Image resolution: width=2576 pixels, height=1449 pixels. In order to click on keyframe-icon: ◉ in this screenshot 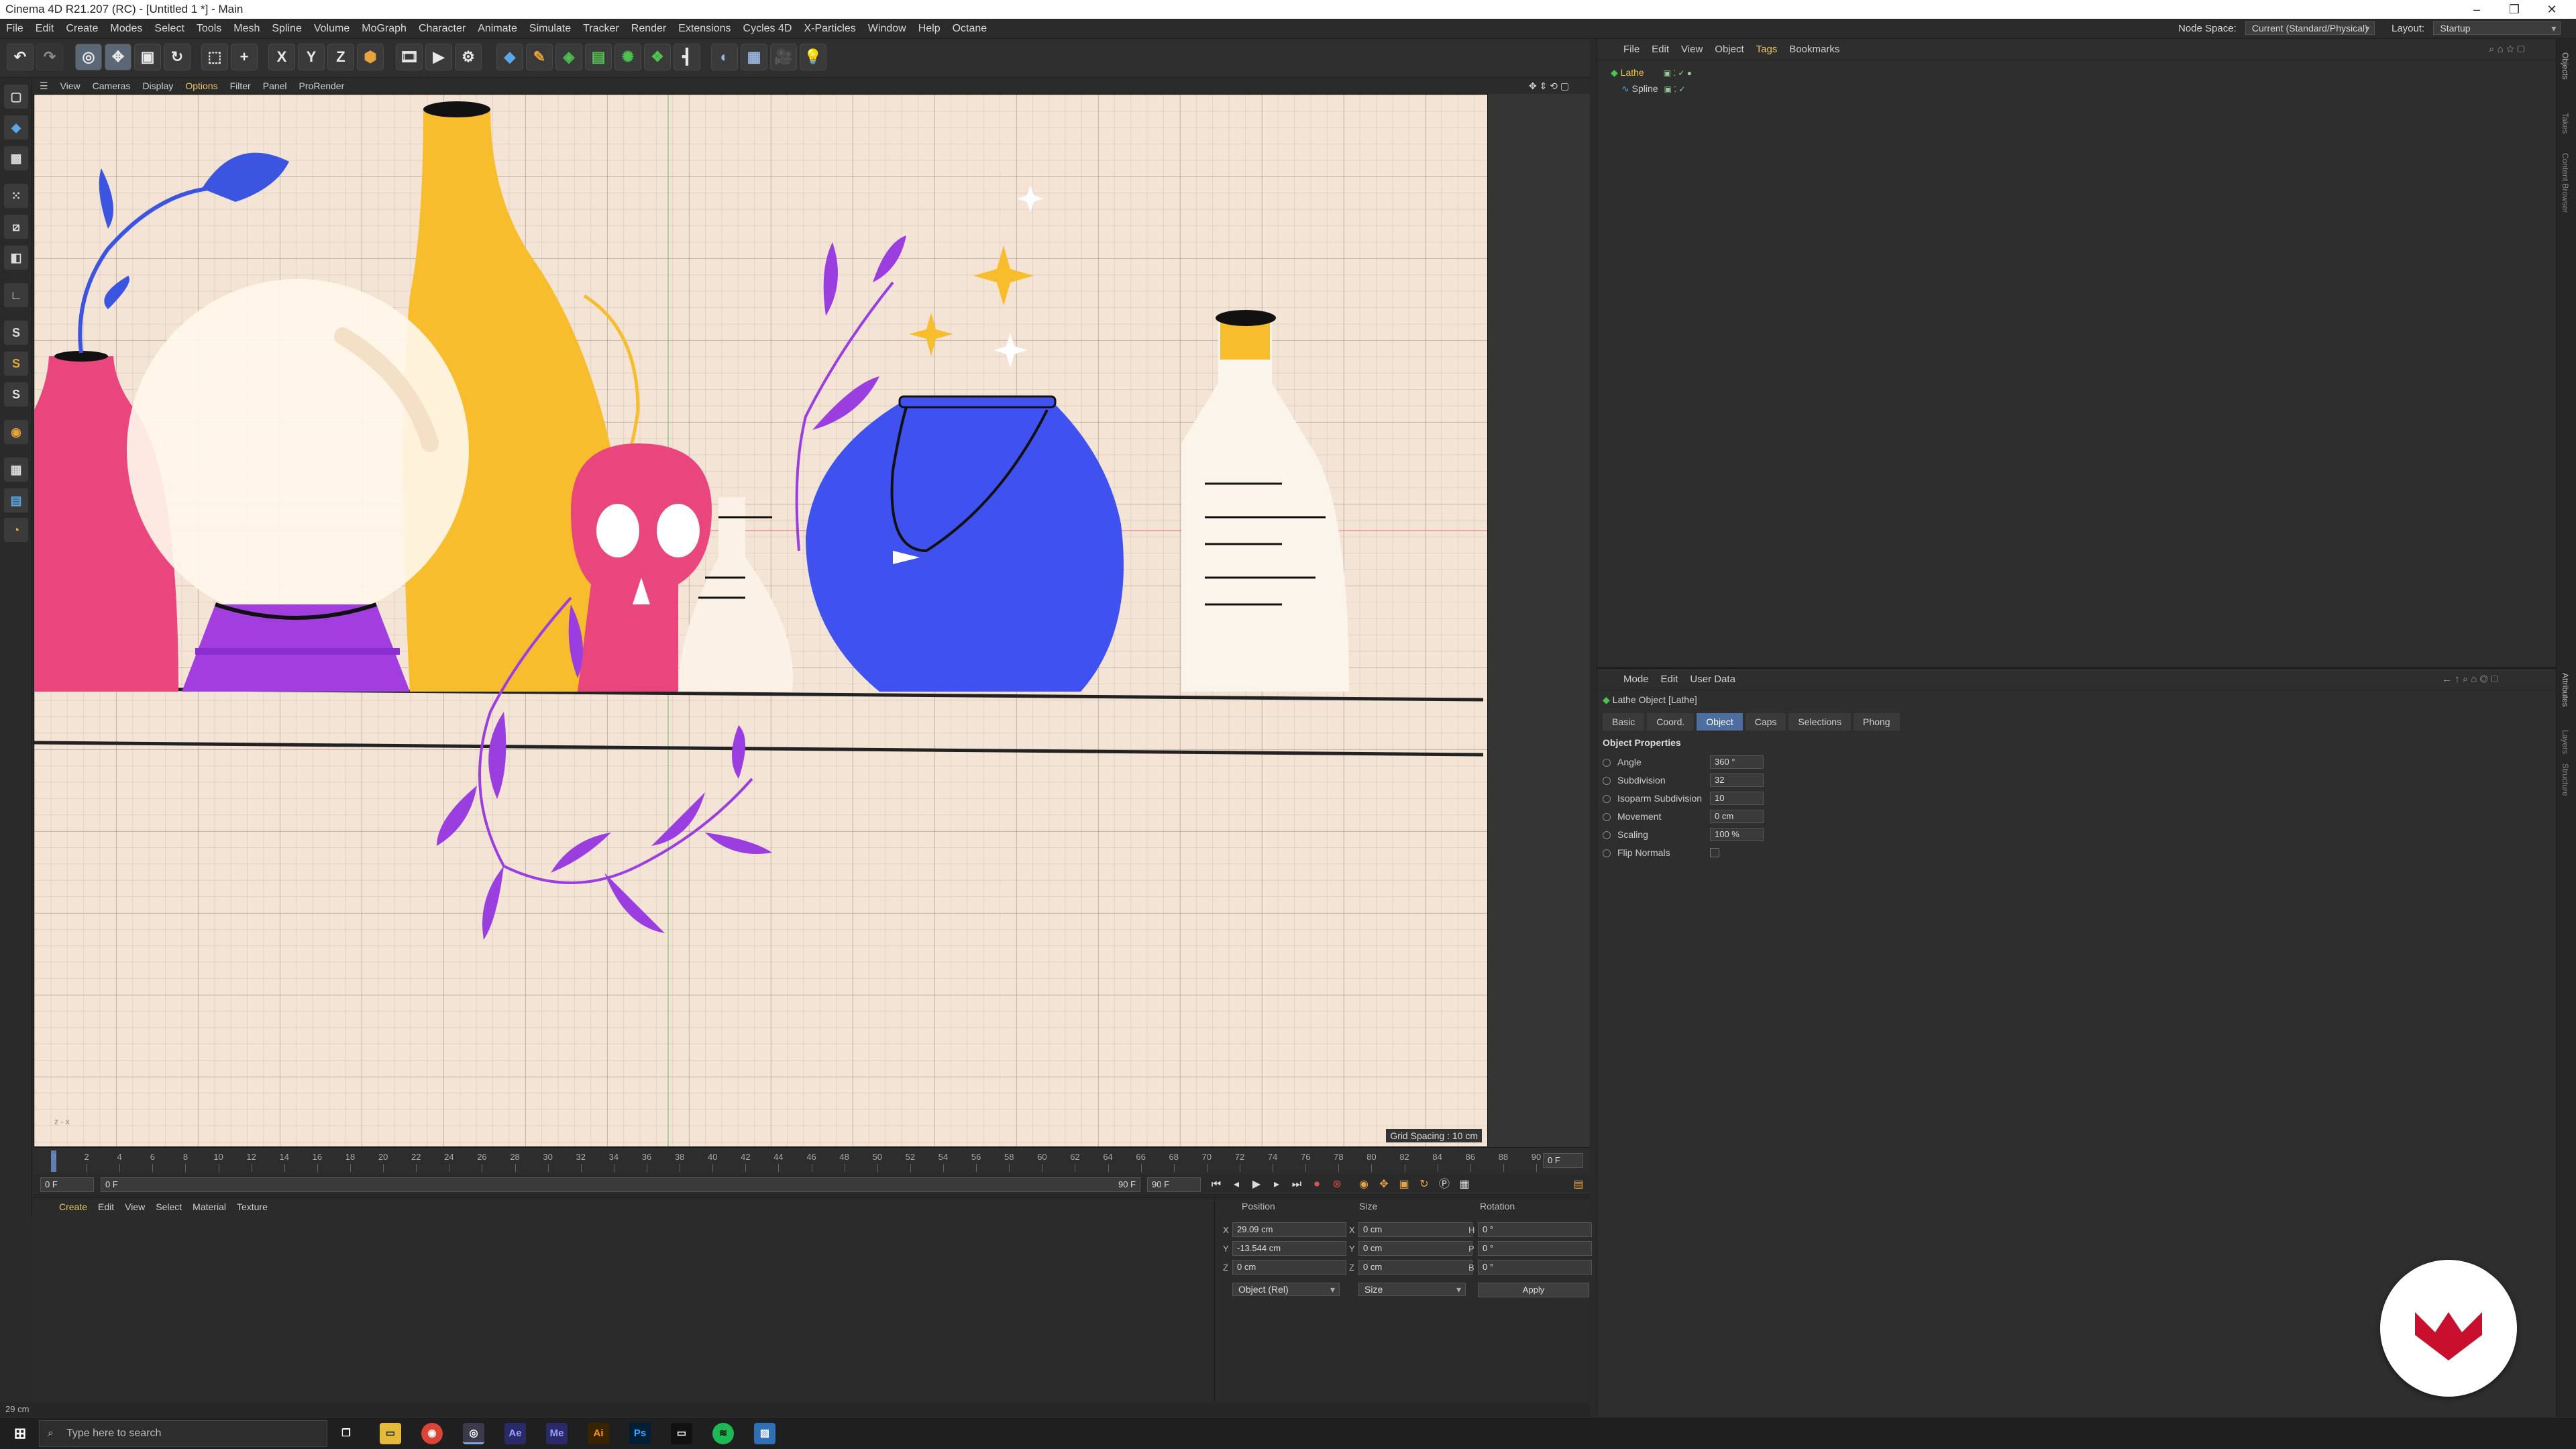, I will do `click(1364, 1185)`.